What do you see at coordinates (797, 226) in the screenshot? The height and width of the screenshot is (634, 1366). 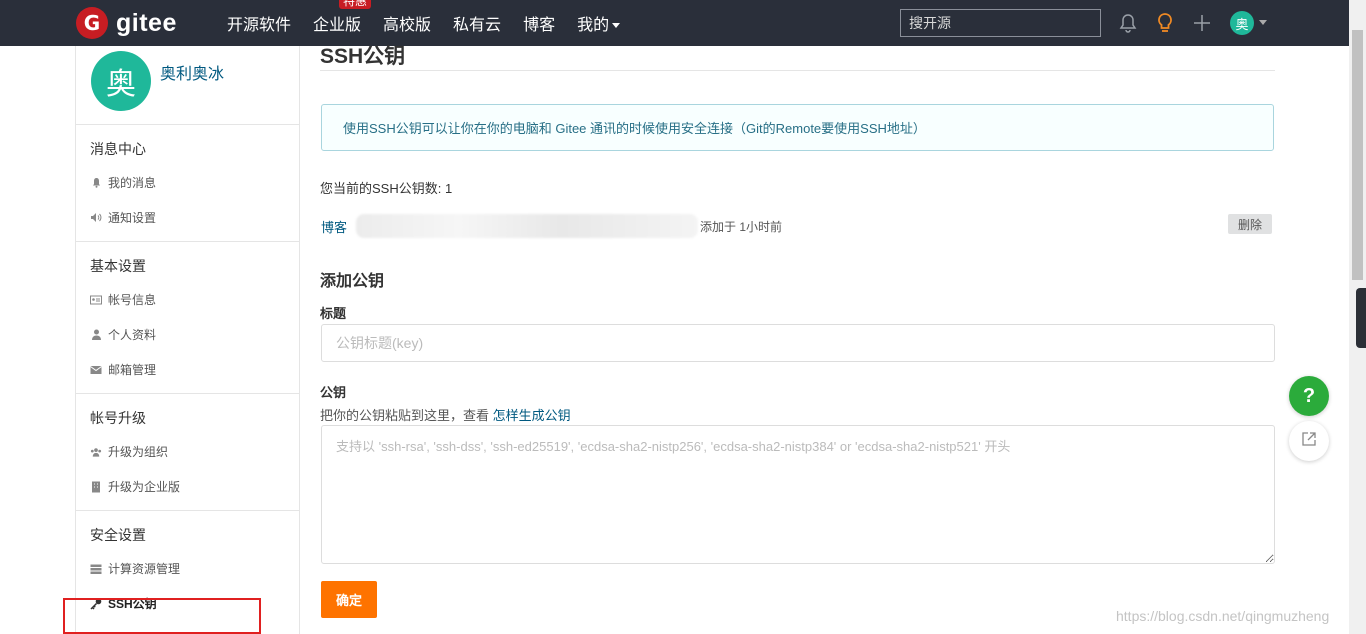 I see `ssh-key-row: 博客 添加于 1小时前 删除` at bounding box center [797, 226].